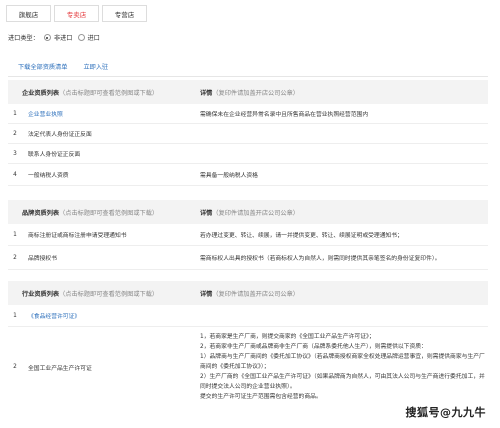 This screenshot has height=428, width=500. I want to click on table-row: 2 法定代表人身份证正反面, so click(248, 134).